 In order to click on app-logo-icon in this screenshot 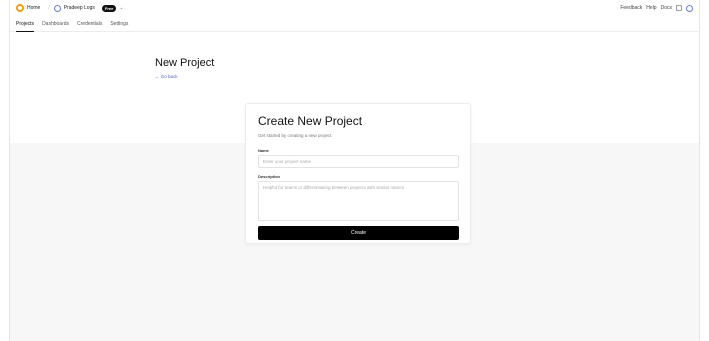, I will do `click(20, 8)`.